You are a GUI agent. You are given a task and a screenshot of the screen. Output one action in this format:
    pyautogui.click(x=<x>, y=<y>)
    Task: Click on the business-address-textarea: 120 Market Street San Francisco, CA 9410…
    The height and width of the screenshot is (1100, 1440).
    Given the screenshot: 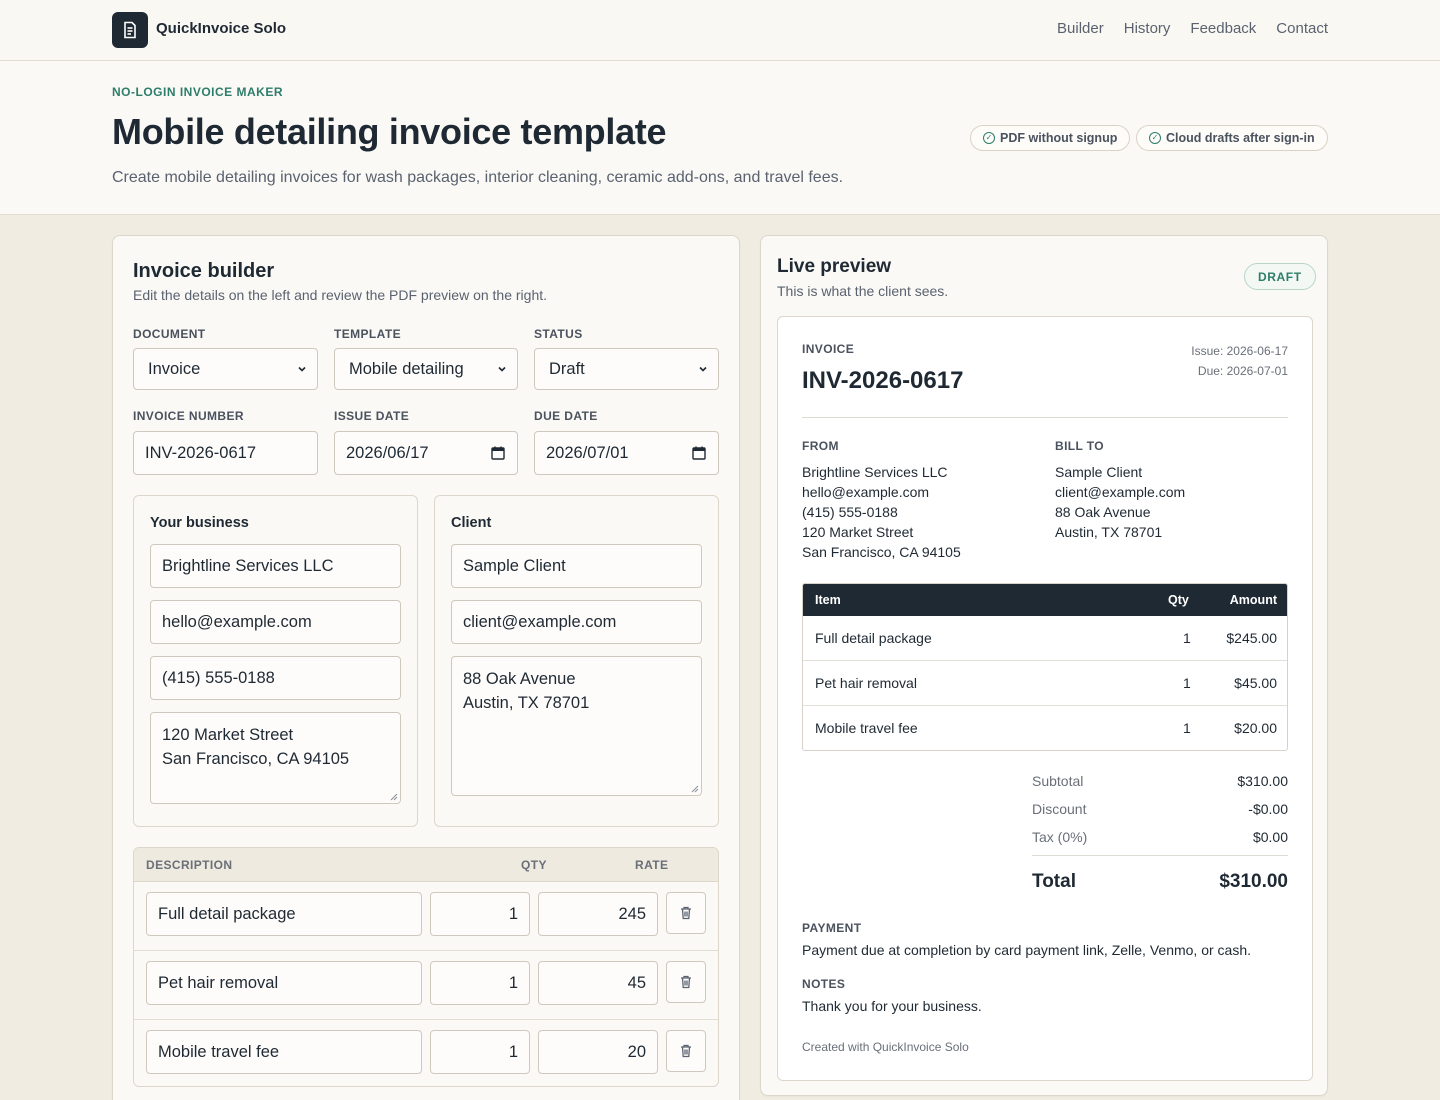 What is the action you would take?
    pyautogui.click(x=275, y=758)
    